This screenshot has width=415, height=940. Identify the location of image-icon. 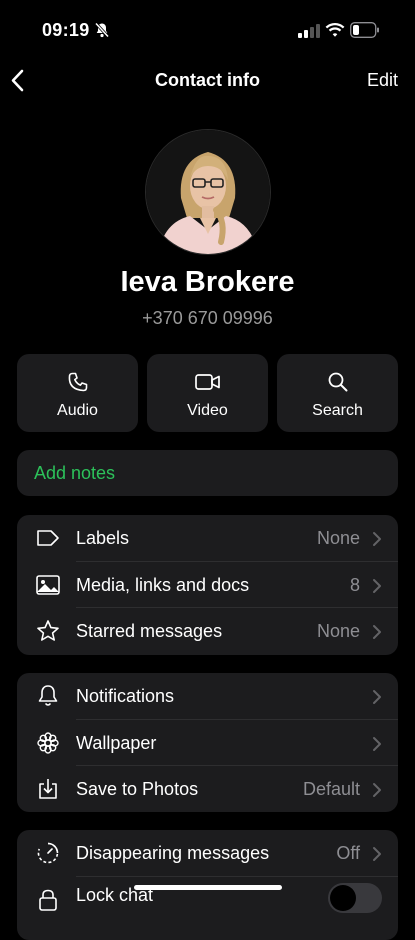
(48, 585).